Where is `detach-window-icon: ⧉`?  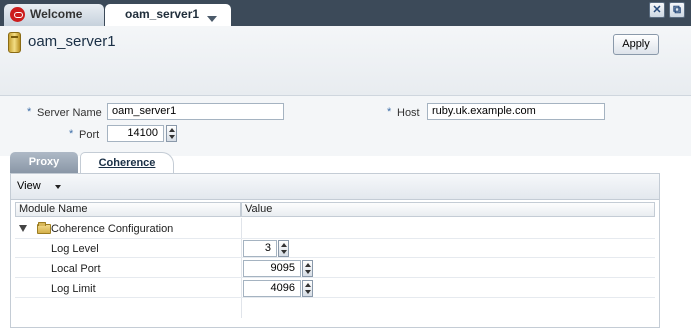 detach-window-icon: ⧉ is located at coordinates (677, 10).